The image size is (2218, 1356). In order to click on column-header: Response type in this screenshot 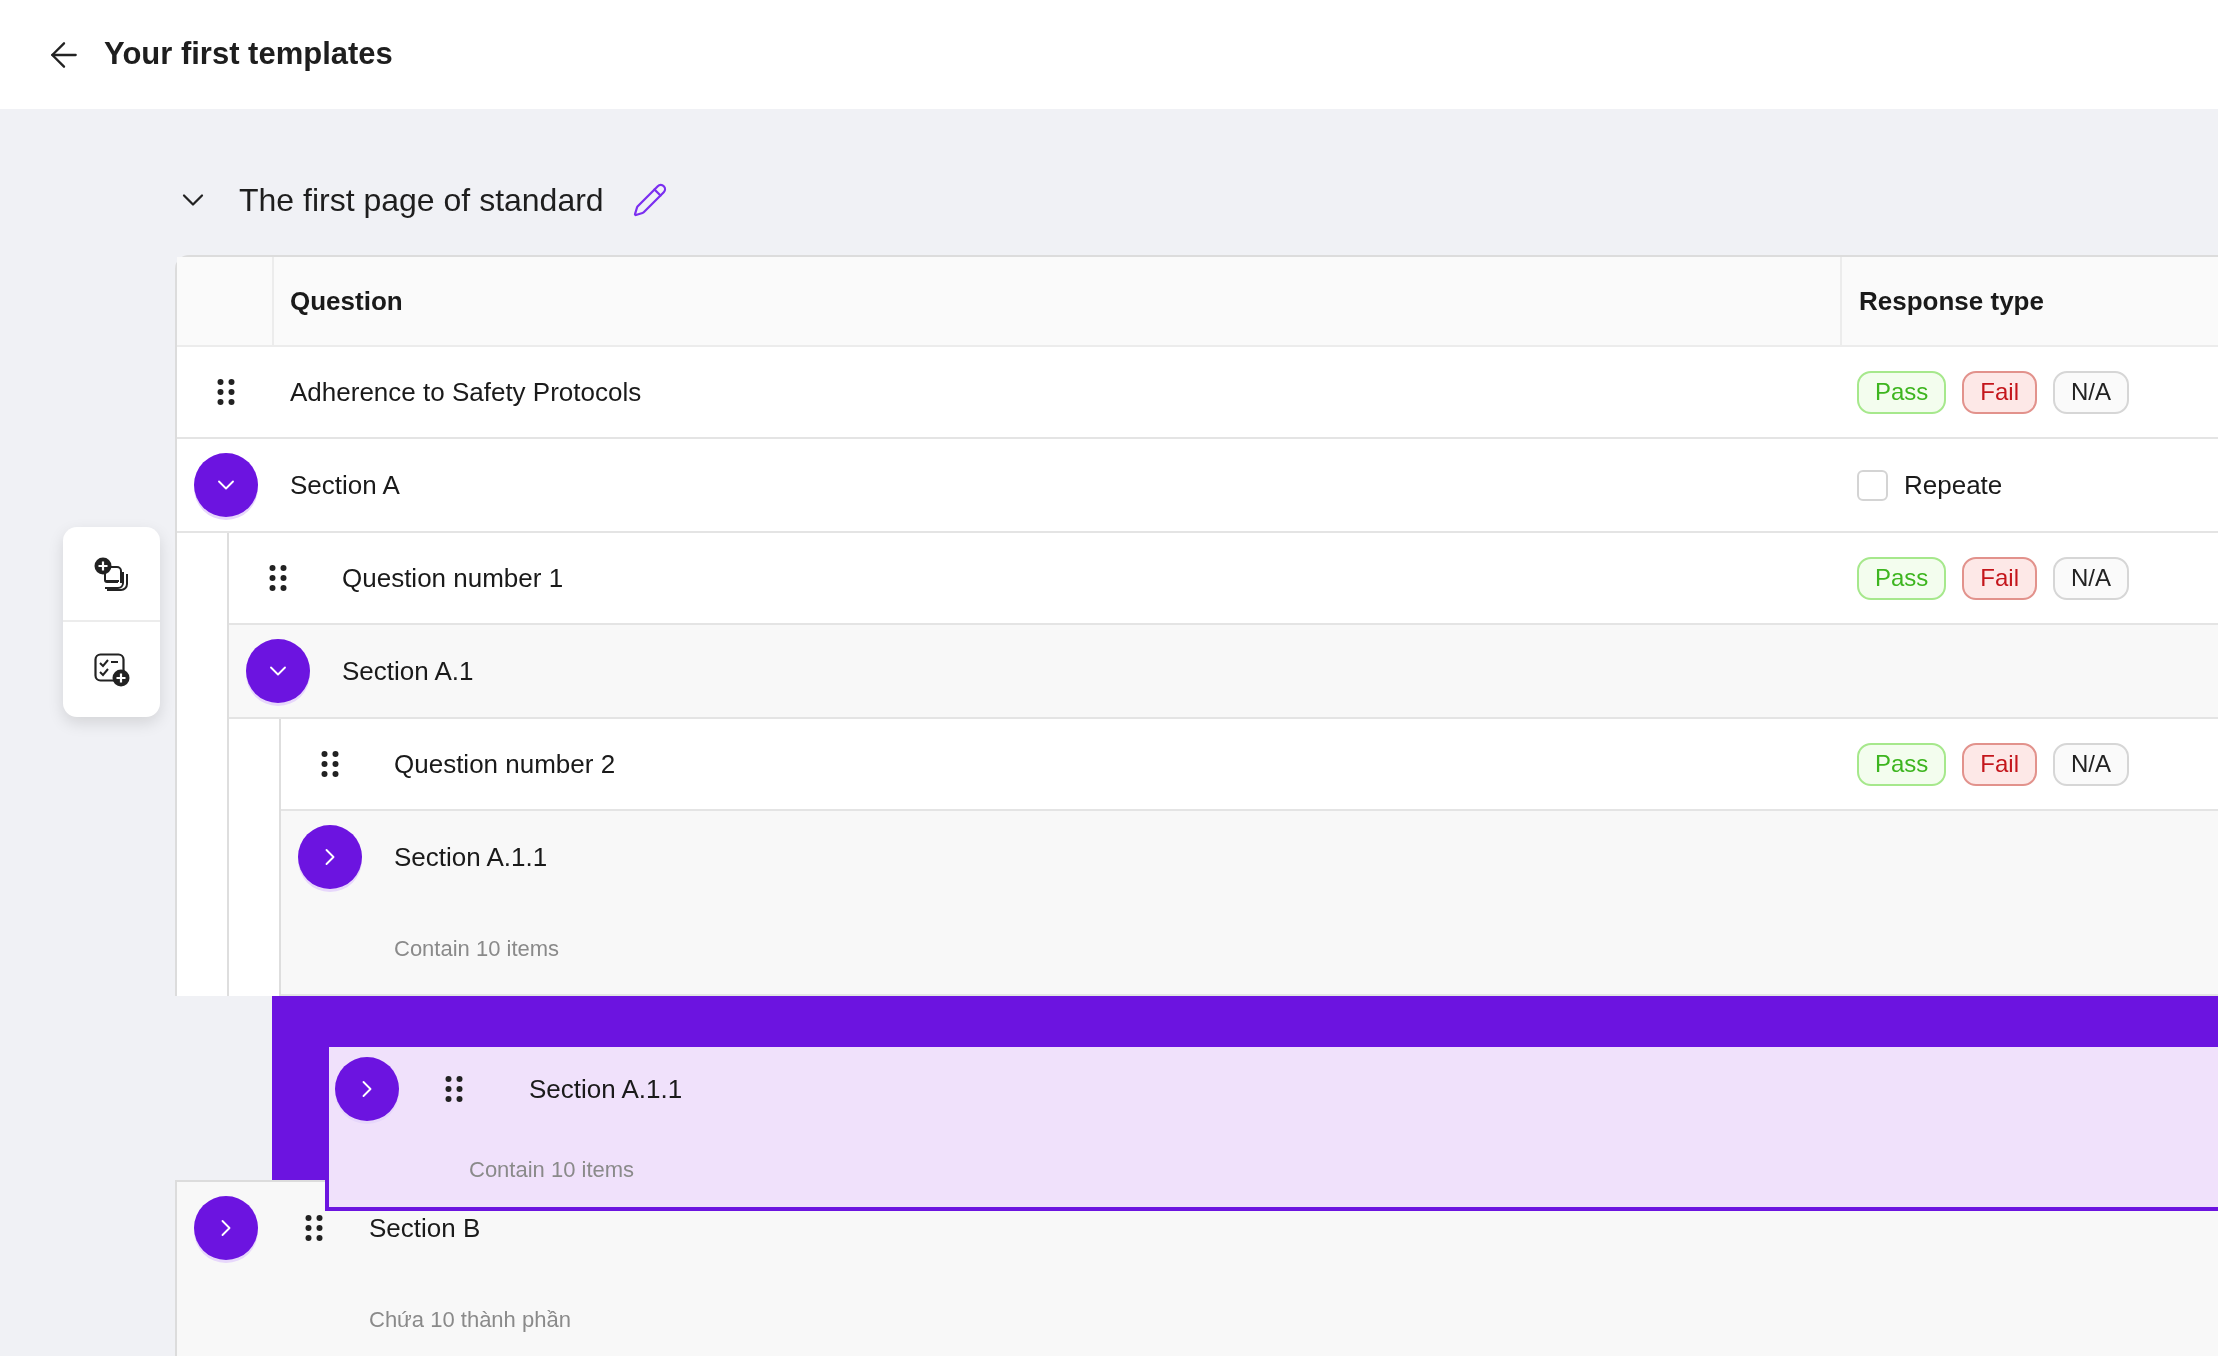, I will do `click(1951, 301)`.